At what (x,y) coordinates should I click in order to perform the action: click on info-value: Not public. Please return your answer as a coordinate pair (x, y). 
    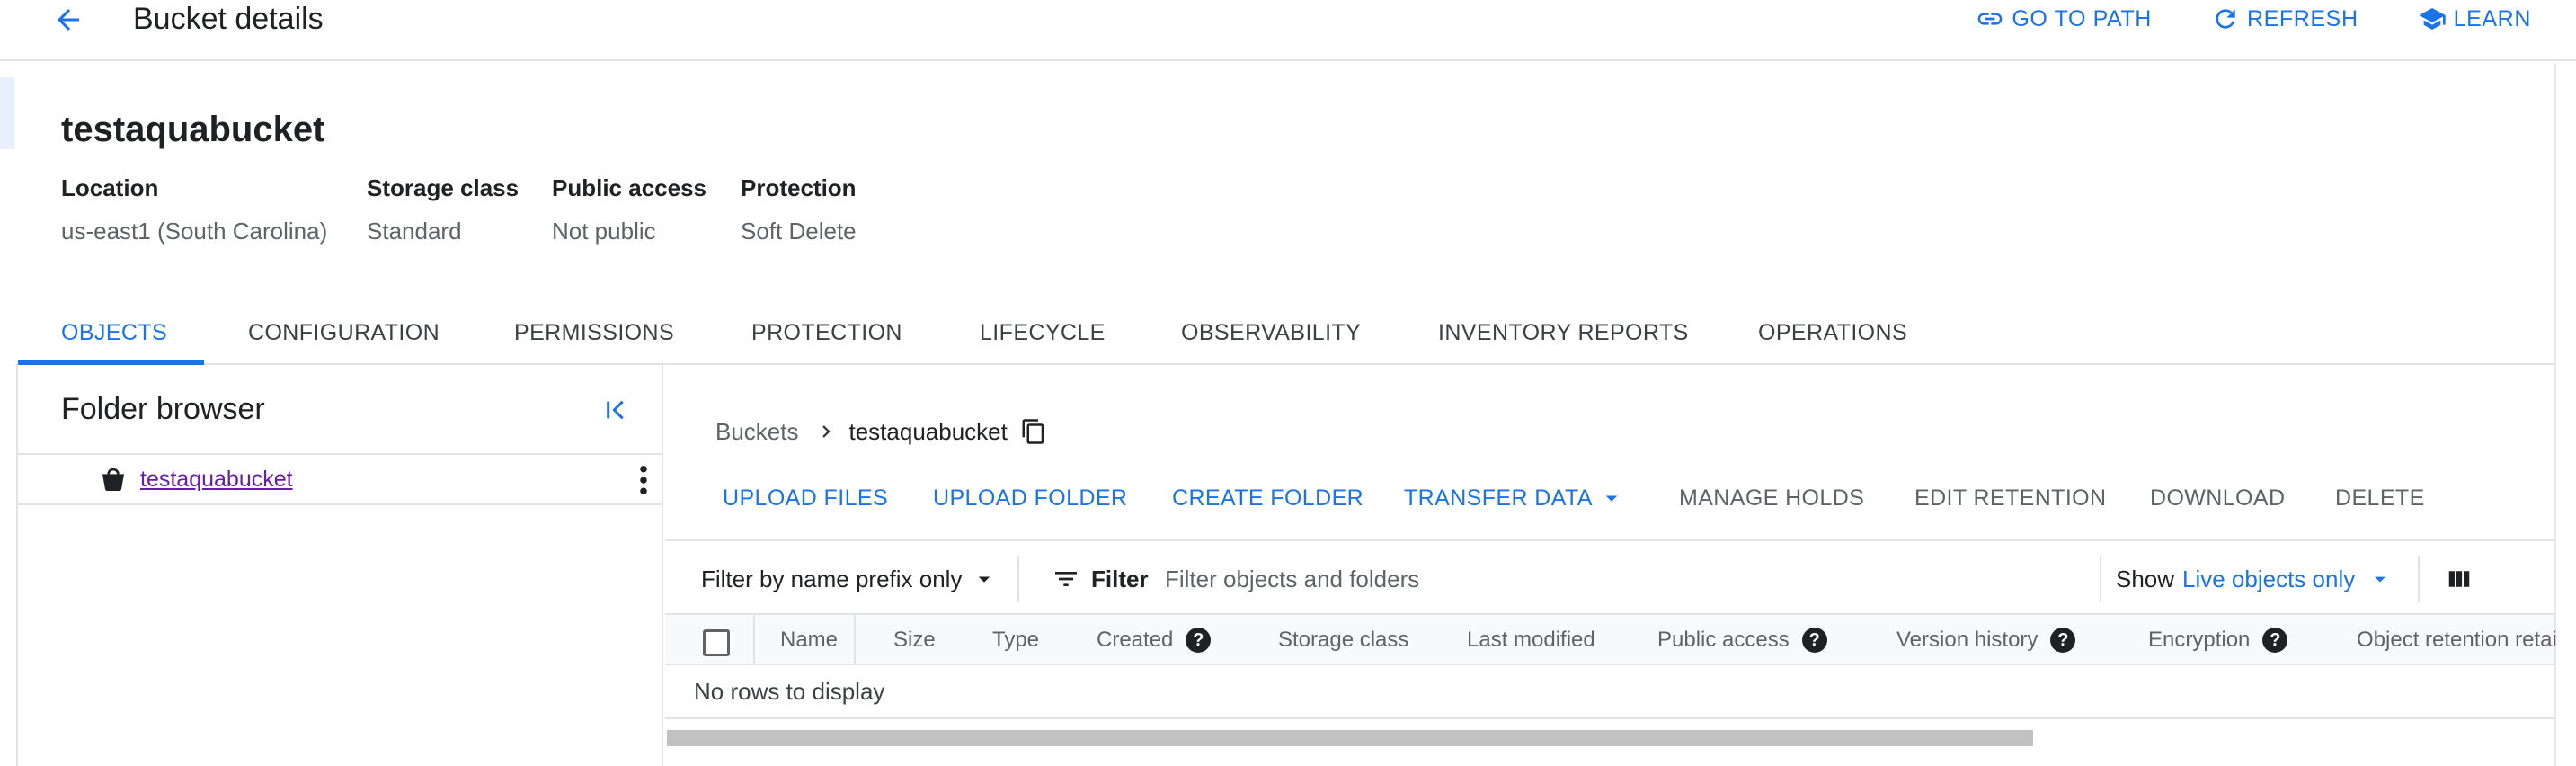
    Looking at the image, I should click on (604, 231).